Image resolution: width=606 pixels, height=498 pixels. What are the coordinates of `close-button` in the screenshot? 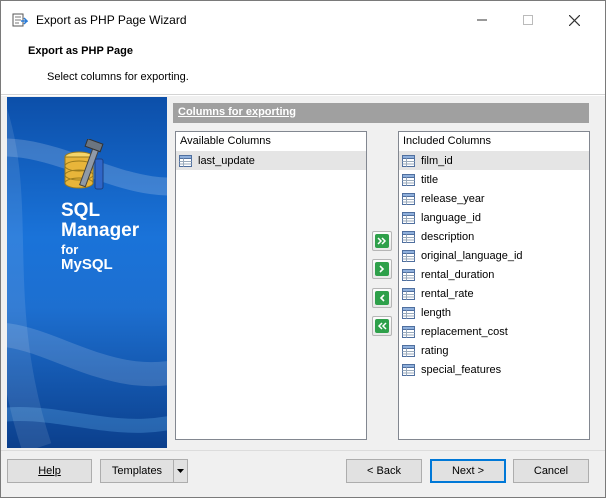 It's located at (574, 20).